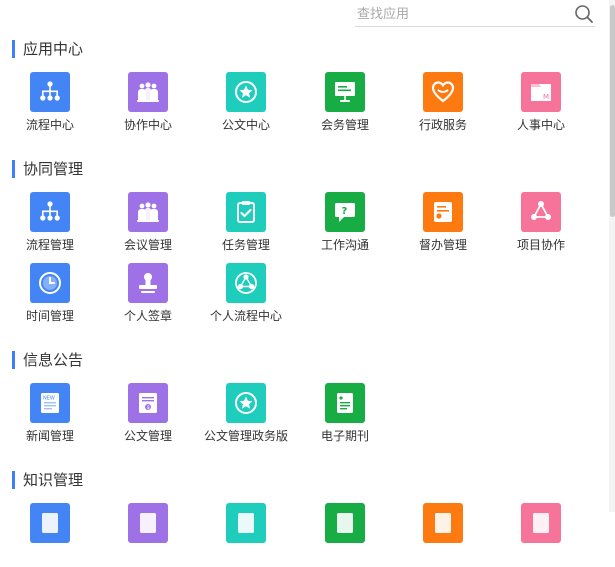 The image size is (615, 567). I want to click on app-label: 电子期刊, so click(344, 436).